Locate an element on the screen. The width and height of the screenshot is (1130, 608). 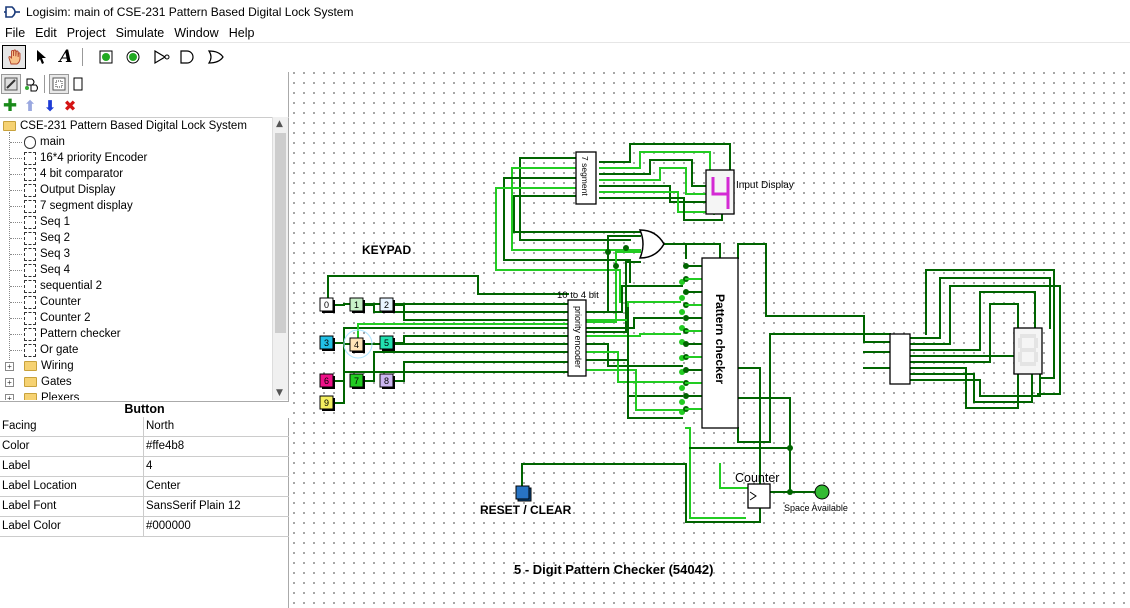
tree-circuit-item: Pattern checker is located at coordinates (72, 334).